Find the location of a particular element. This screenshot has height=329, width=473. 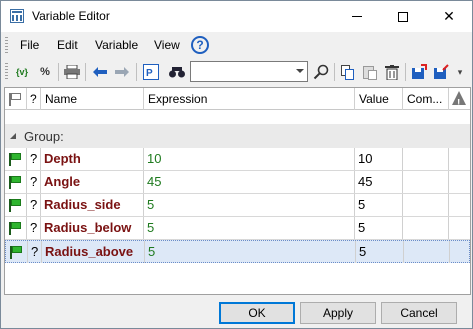

search-icon is located at coordinates (321, 72).